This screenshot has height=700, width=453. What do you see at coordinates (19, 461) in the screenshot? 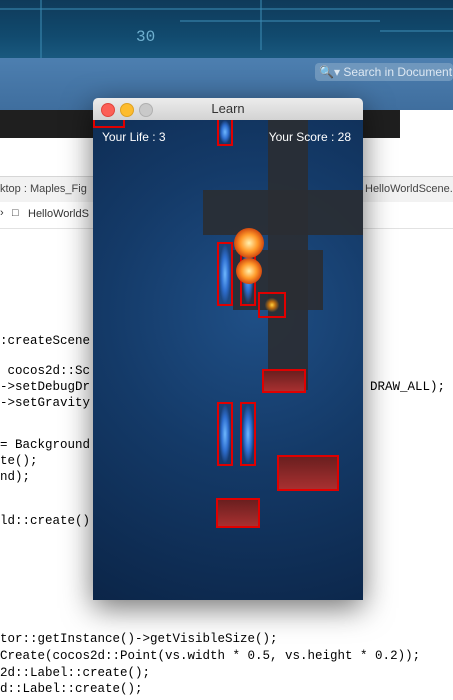
I see `code-line: te();` at bounding box center [19, 461].